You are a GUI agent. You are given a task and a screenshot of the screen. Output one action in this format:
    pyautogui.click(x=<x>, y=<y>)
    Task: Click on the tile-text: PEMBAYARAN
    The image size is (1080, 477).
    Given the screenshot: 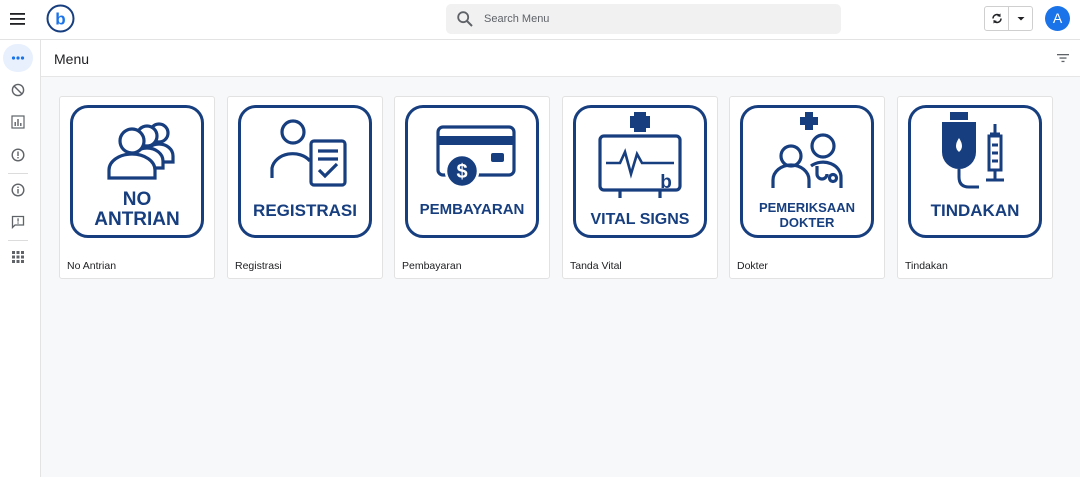 What is the action you would take?
    pyautogui.click(x=472, y=209)
    